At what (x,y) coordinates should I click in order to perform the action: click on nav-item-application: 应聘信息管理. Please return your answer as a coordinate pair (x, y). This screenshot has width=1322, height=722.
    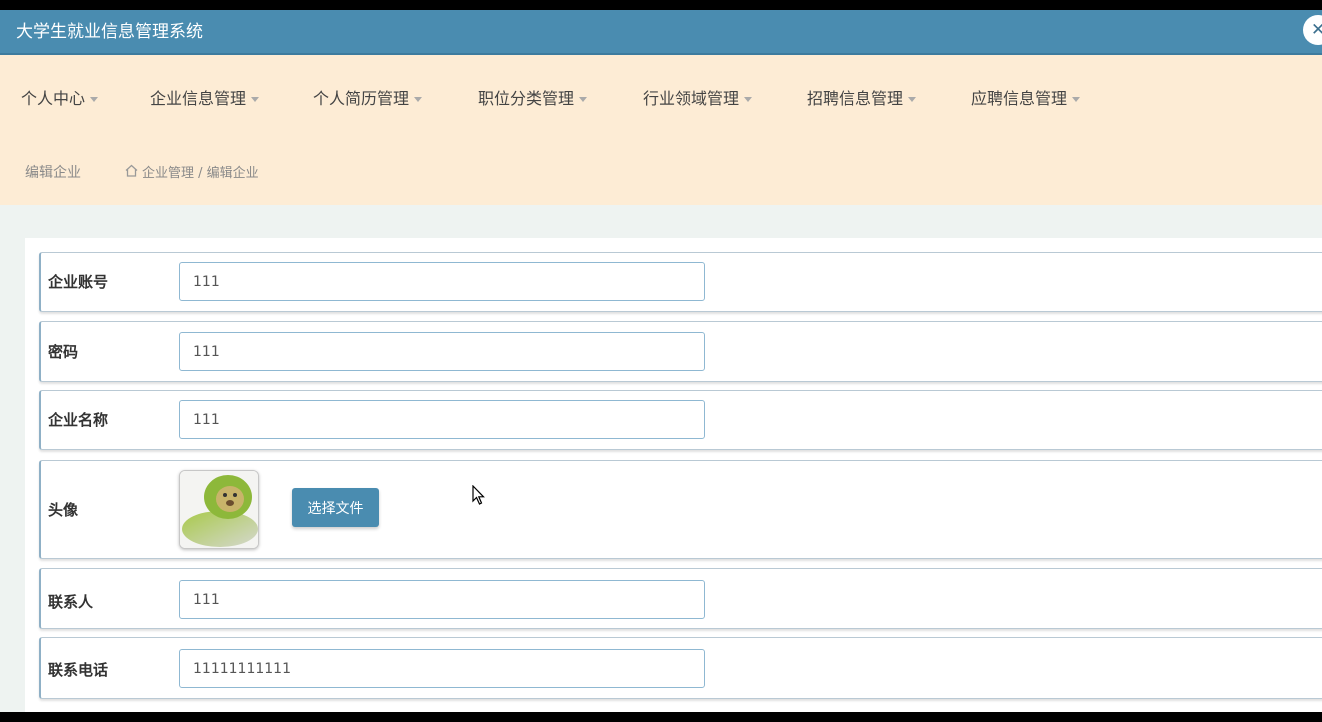
    Looking at the image, I should click on (1026, 99).